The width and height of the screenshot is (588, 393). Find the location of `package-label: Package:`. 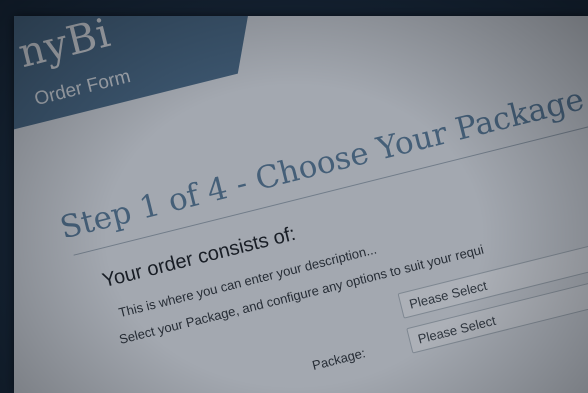

package-label: Package: is located at coordinates (338, 359).